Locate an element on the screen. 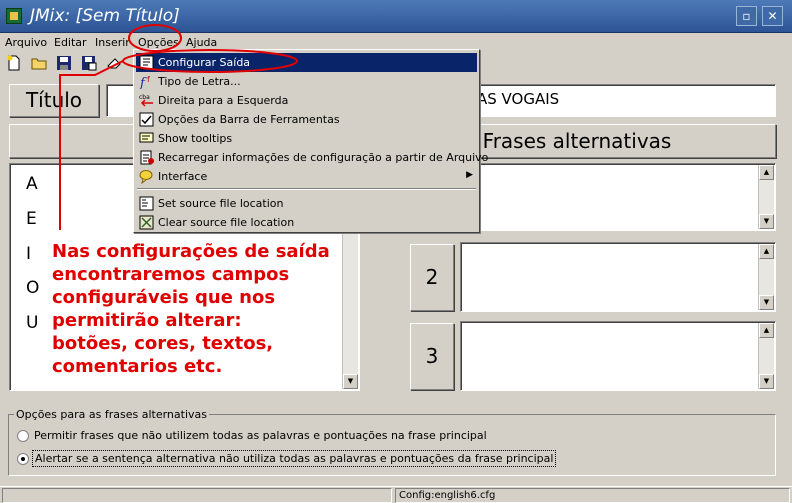  annotation-overlay is located at coordinates (178, 127).